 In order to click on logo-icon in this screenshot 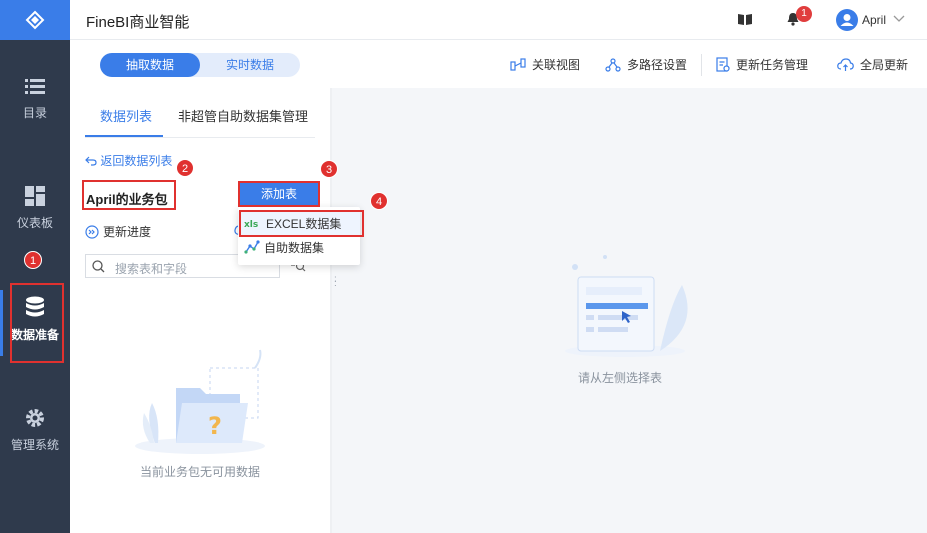, I will do `click(35, 20)`.